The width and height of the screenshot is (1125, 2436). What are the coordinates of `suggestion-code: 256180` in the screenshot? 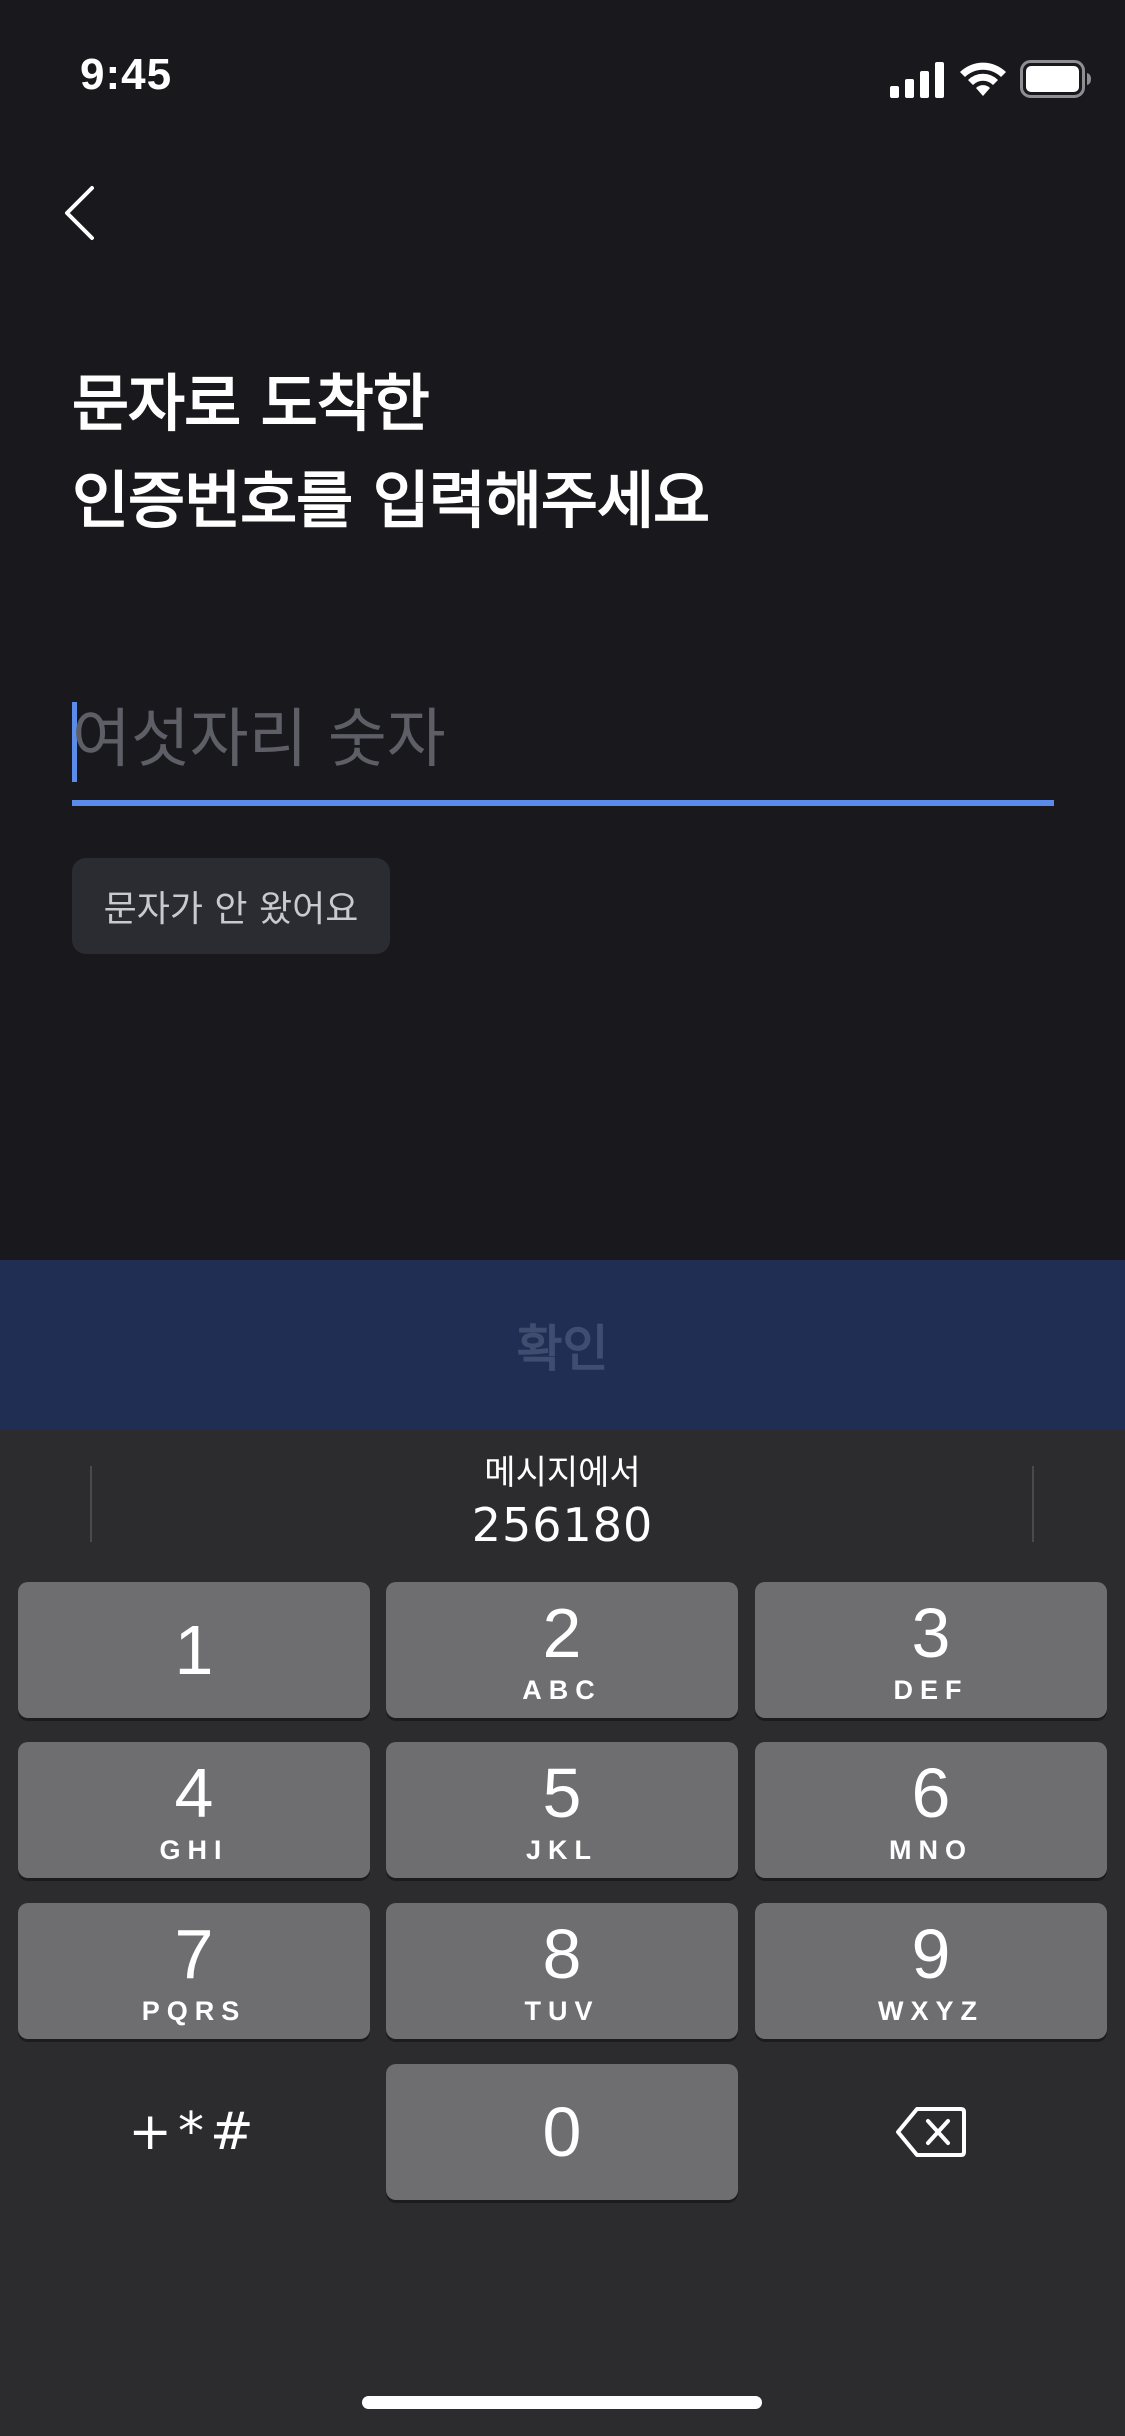 It's located at (562, 1525).